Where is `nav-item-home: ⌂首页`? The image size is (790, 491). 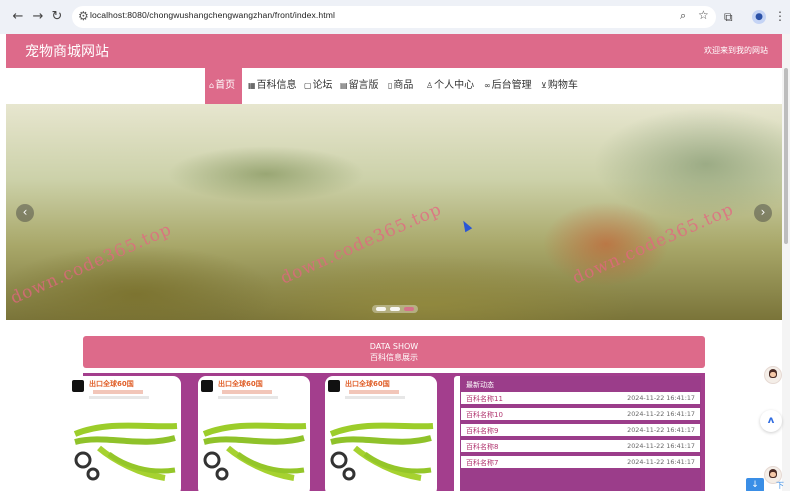
nav-item-home: ⌂首页 is located at coordinates (223, 86).